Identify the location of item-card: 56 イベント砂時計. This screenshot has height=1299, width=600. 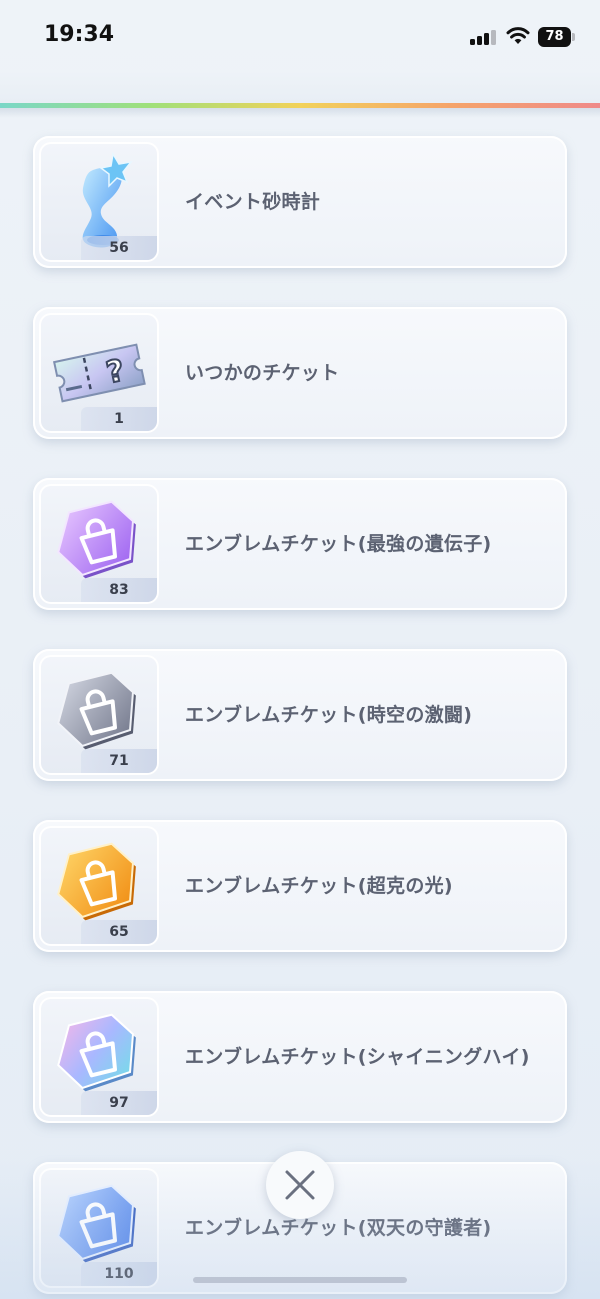
(300, 202).